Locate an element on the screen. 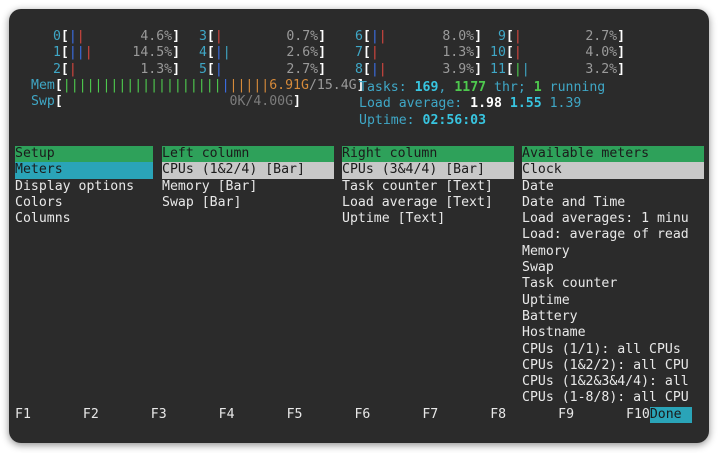 The image size is (720, 453). cpu-percent: 3.9% is located at coordinates (458, 69).